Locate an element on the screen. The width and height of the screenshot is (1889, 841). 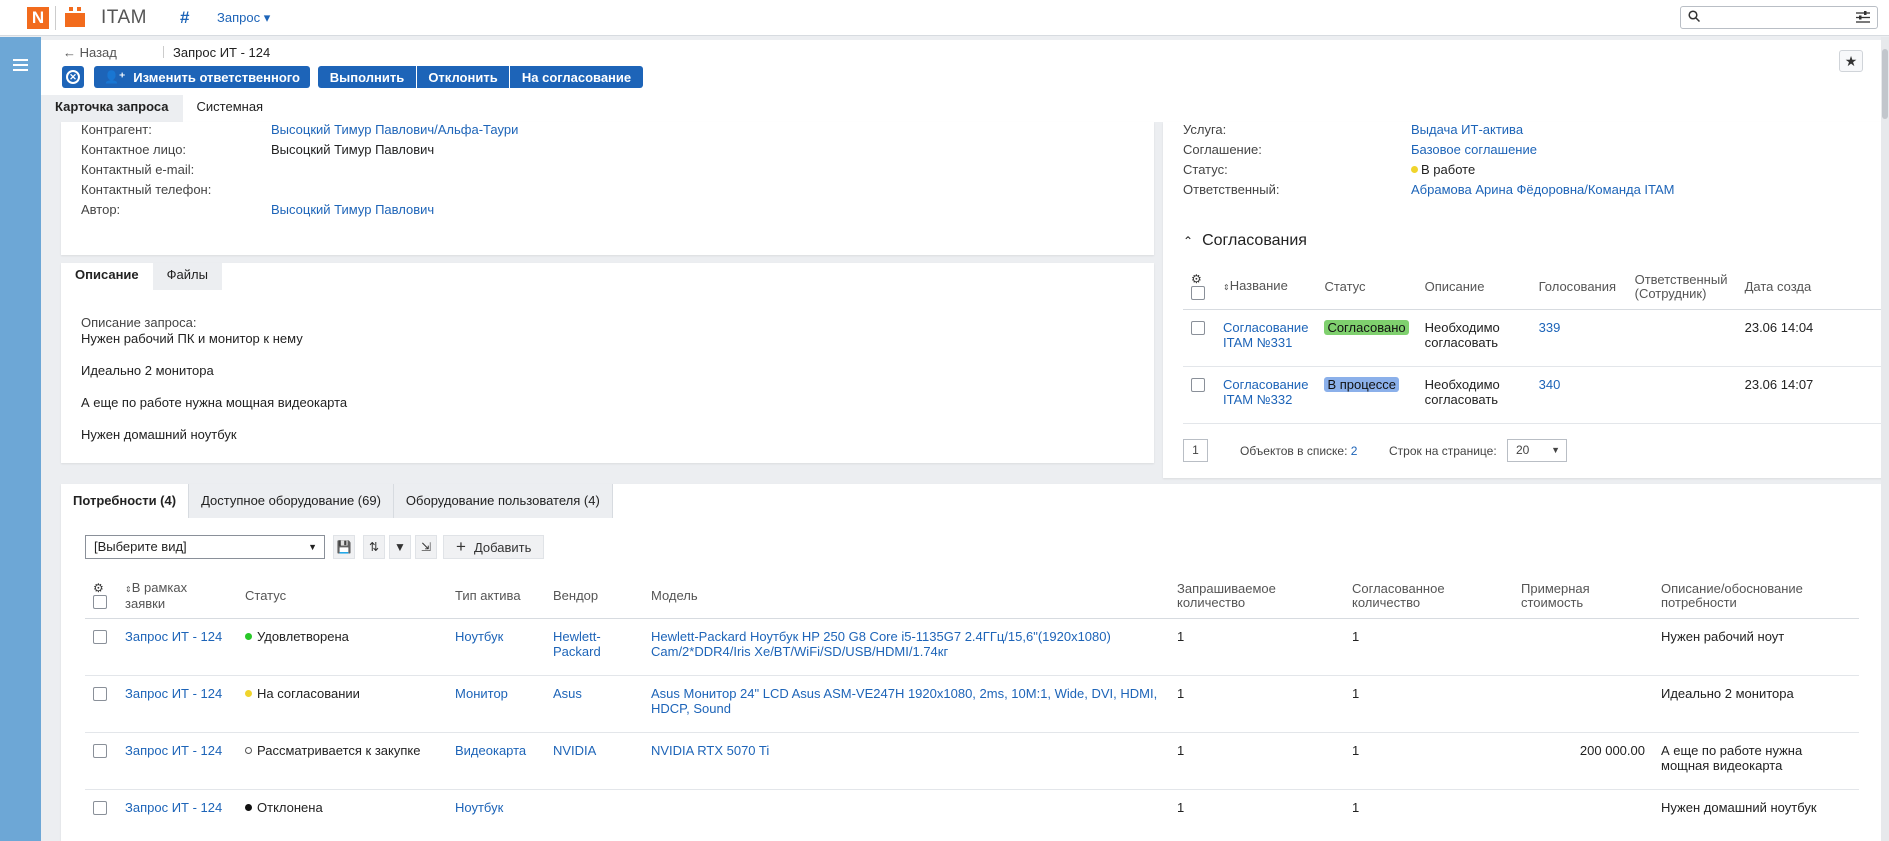
column-header-responsible: Ответственный (Сотрудник) is located at coordinates (1681, 287).